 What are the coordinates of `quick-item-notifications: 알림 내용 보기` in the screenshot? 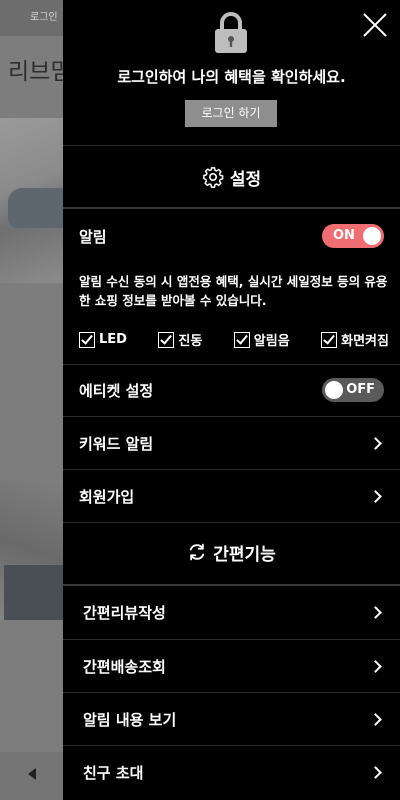 It's located at (231, 719).